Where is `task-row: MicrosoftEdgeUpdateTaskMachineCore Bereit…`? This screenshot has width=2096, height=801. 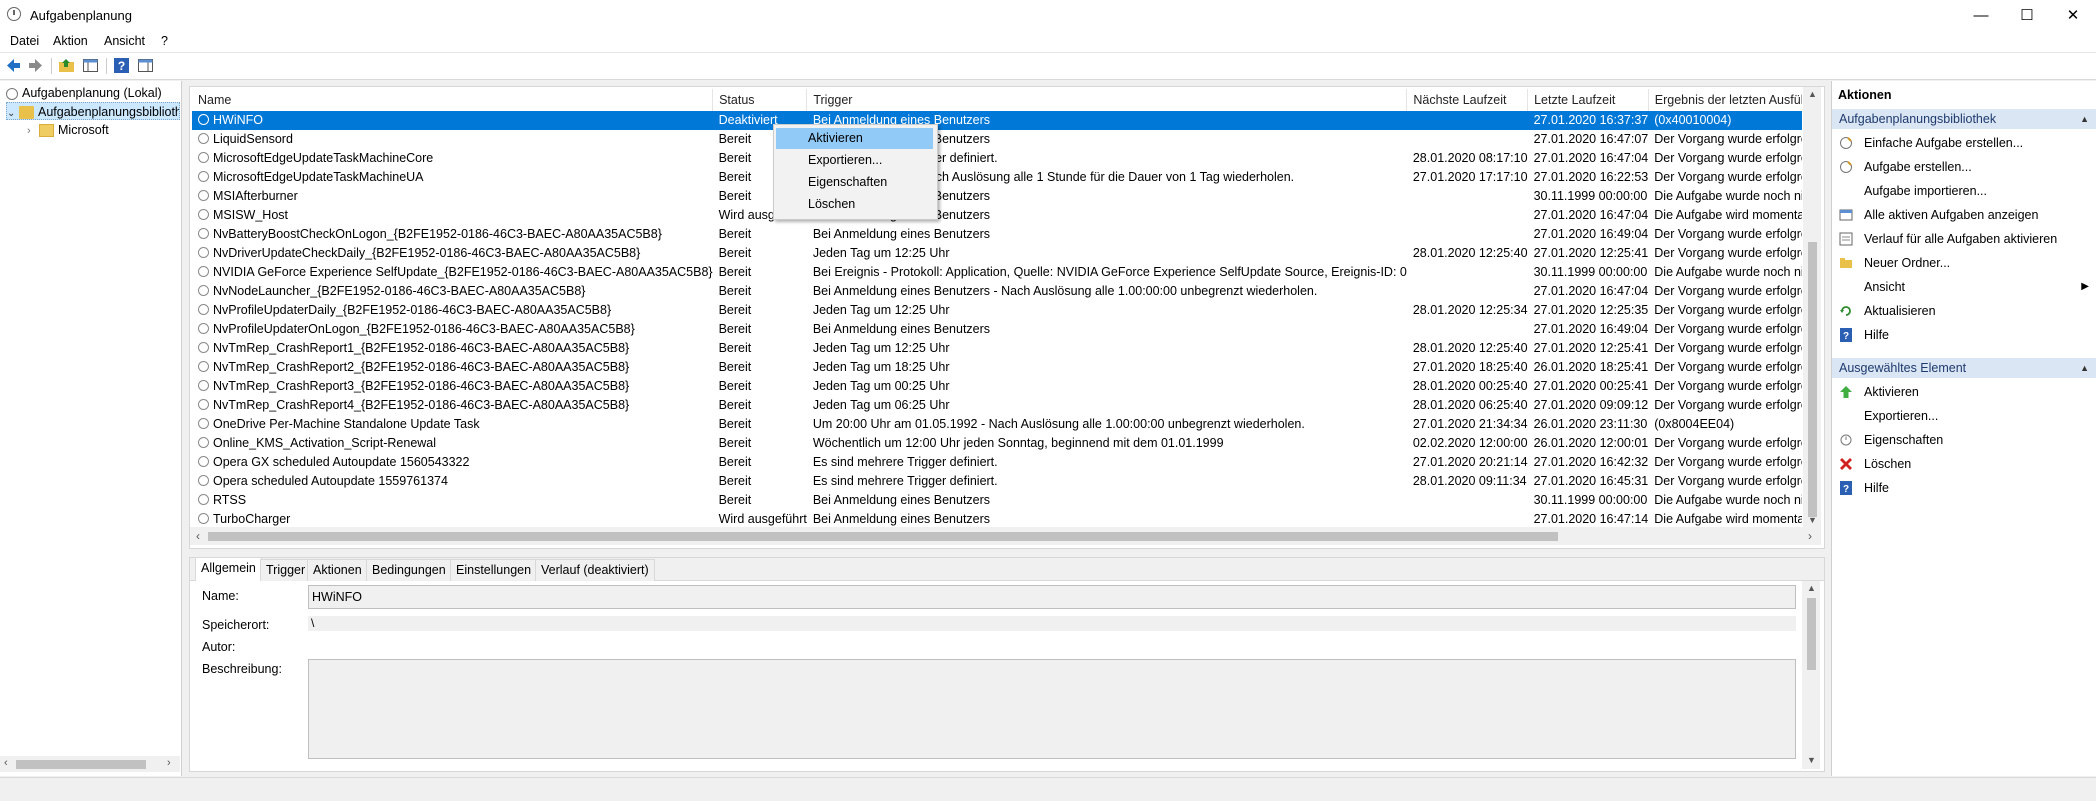
task-row: MicrosoftEdgeUpdateTaskMachineCore Bereit… is located at coordinates (997, 158).